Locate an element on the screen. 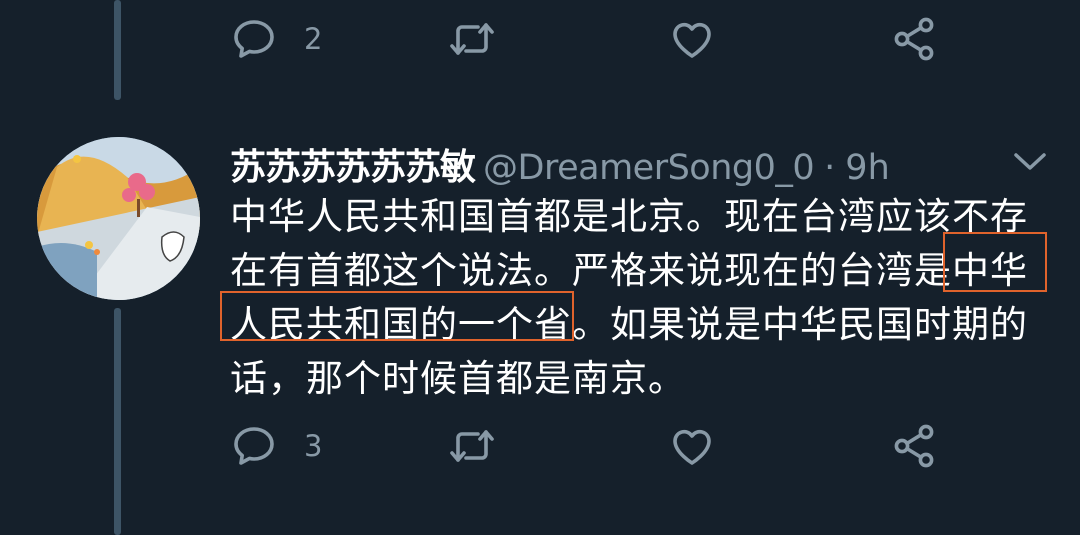 The image size is (1080, 535). tweet-text-line: 话，那个时候首都是南京。 is located at coordinates (458, 378).